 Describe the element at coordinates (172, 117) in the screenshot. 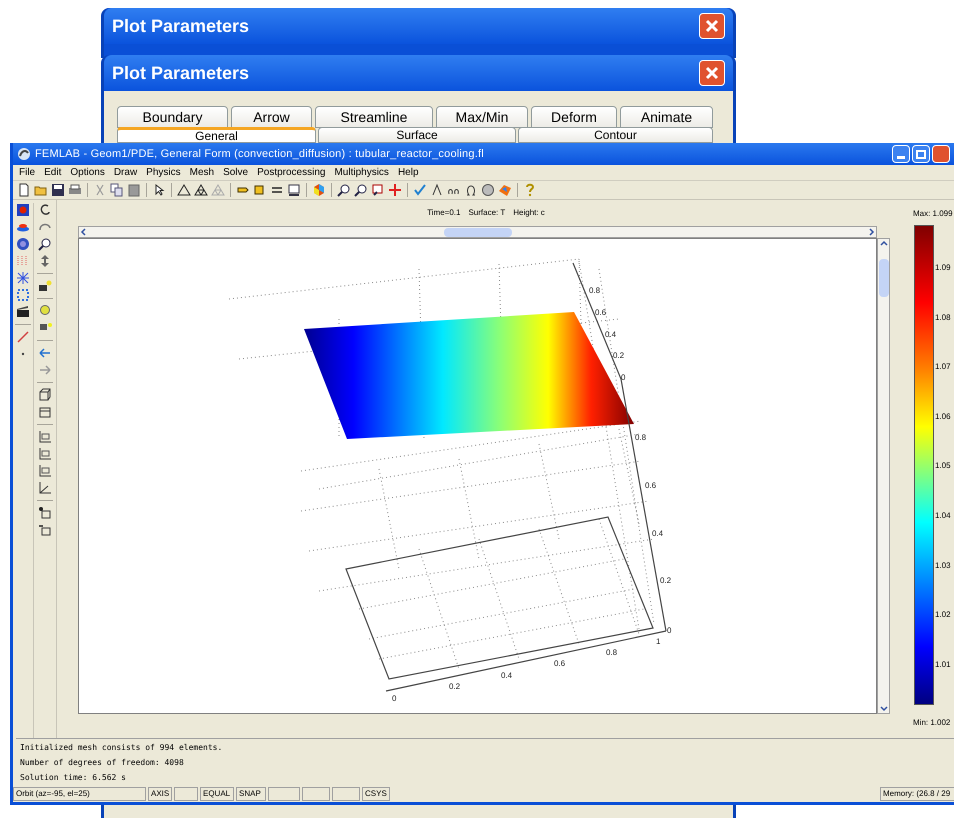

I see `tab: Boundary` at that location.